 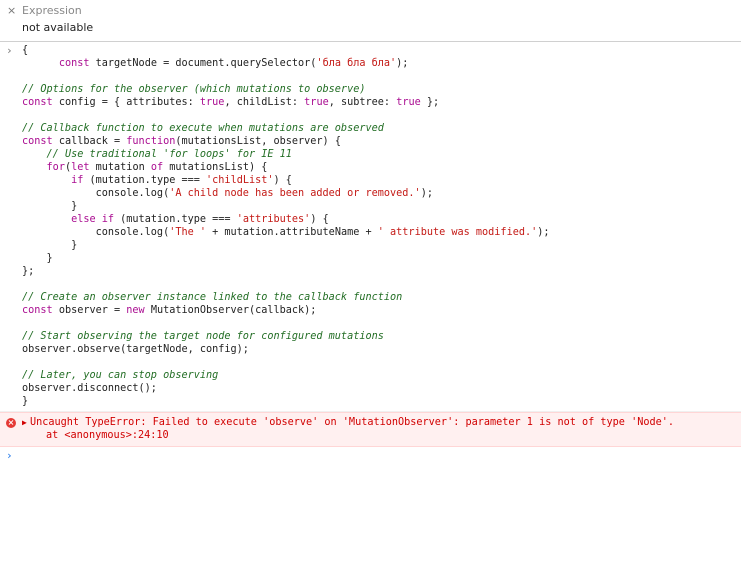 I want to click on code-token: , childList:, so click(x=264, y=102).